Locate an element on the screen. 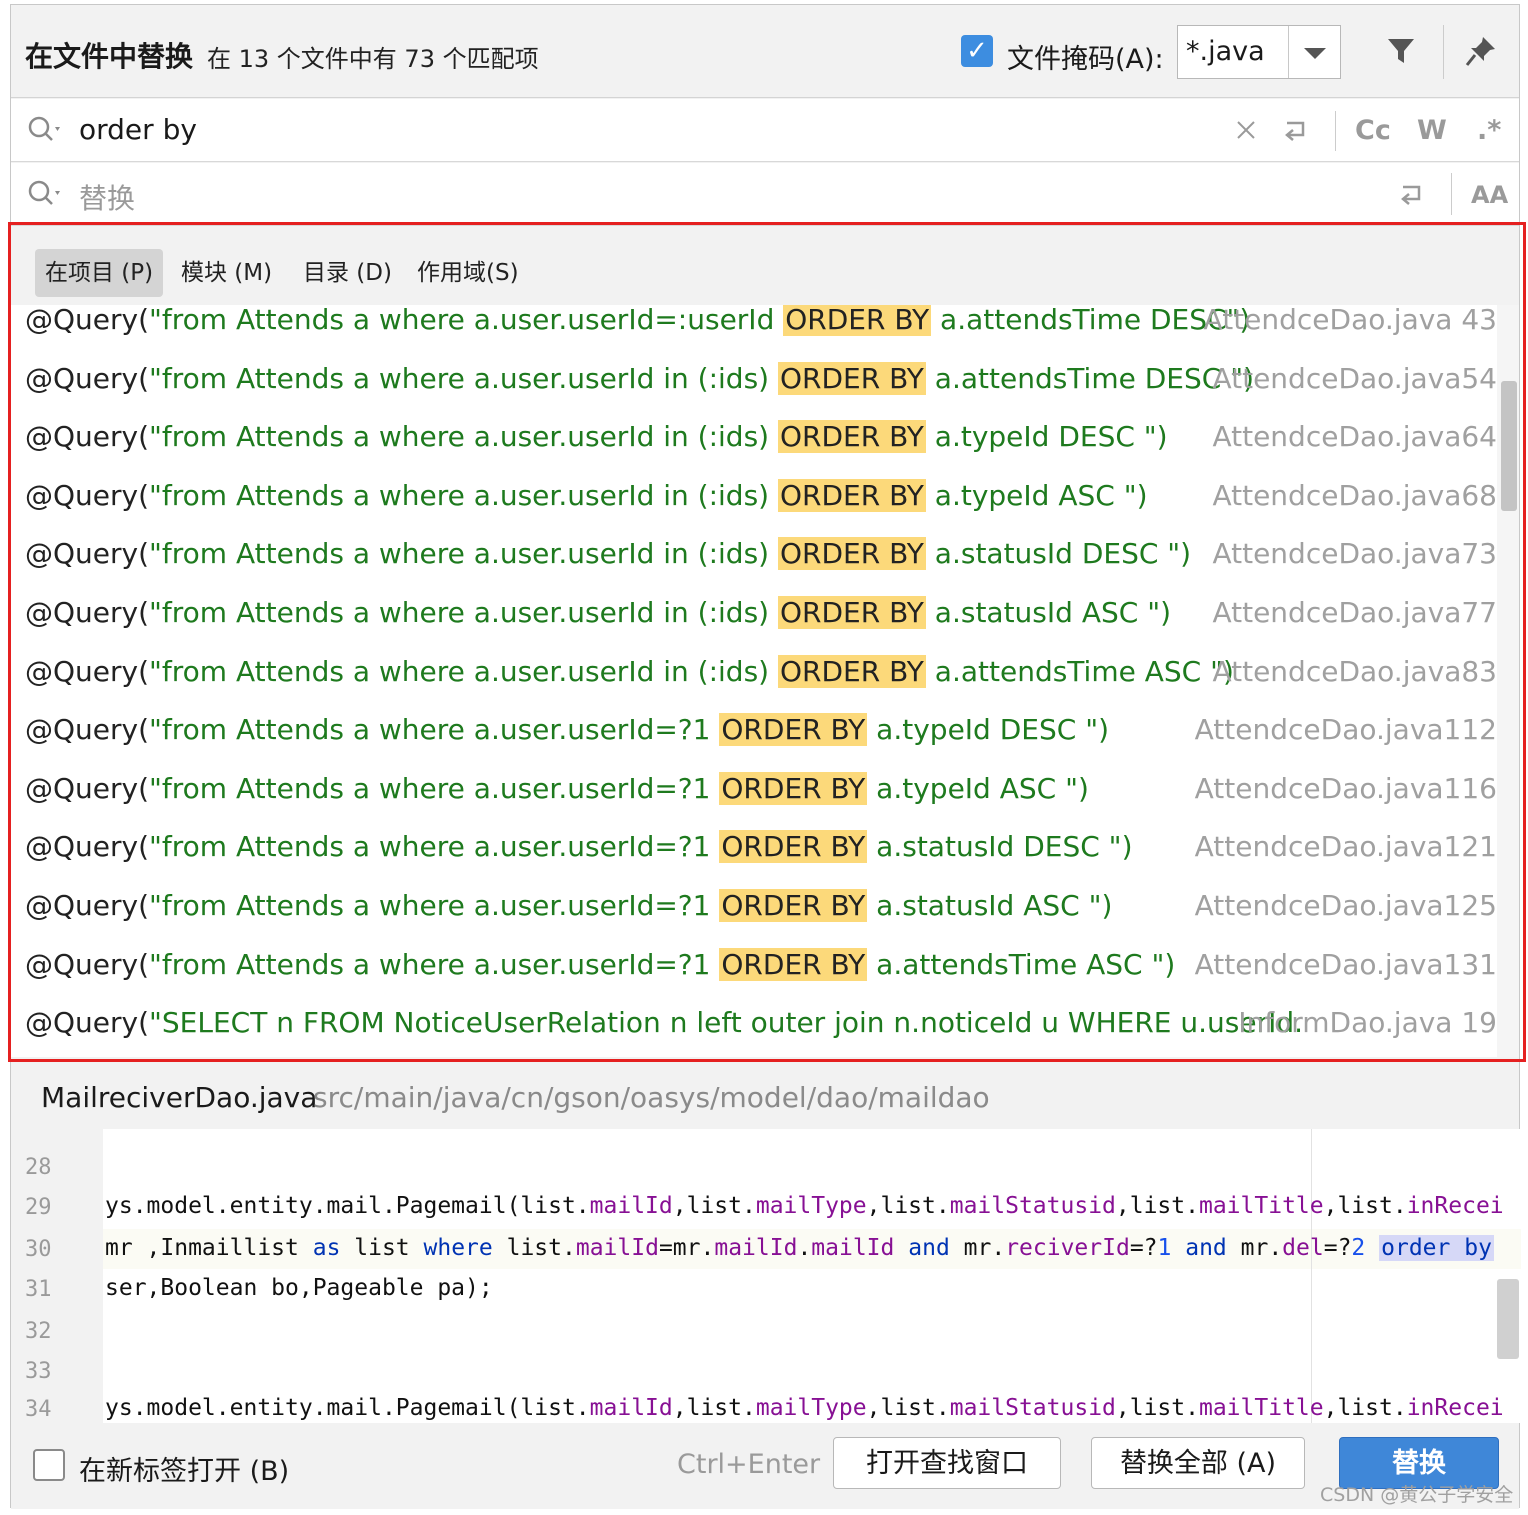 This screenshot has height=1515, width=1528. find-options-separator is located at coordinates (1335, 131).